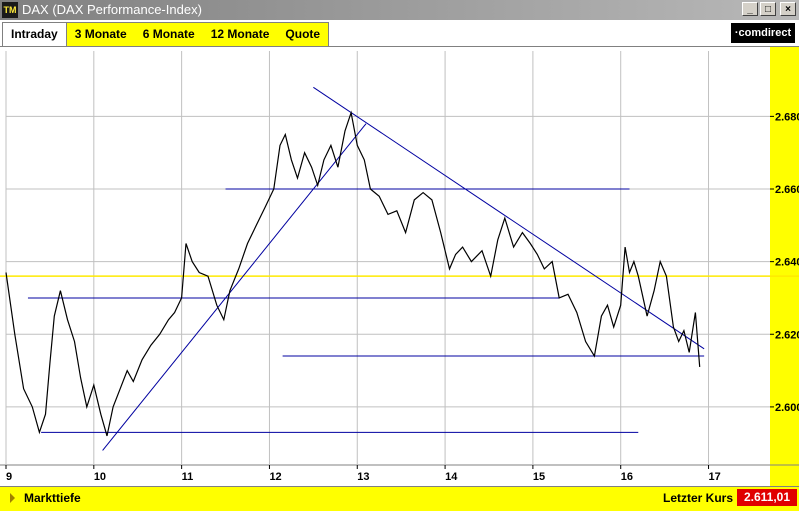 This screenshot has height=511, width=799. I want to click on maximize-button: □, so click(768, 9).